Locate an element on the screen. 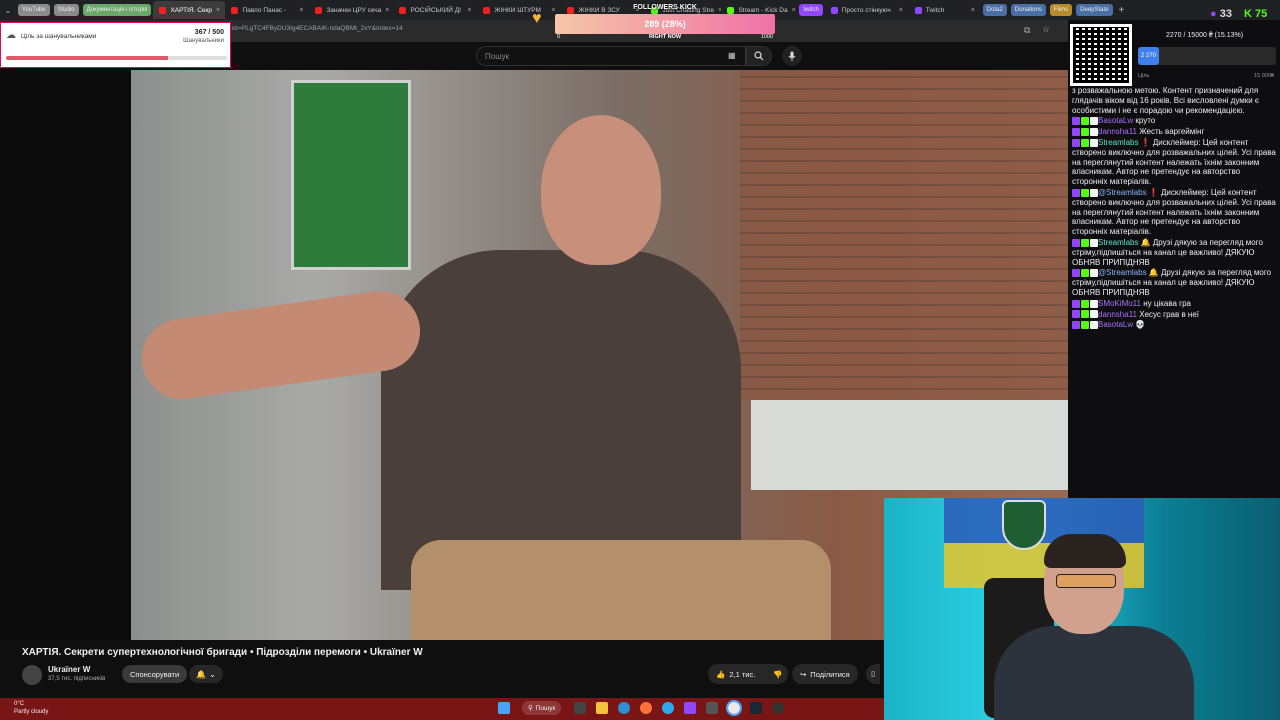  tab-list-menu-icon: ⌄ is located at coordinates (8, 10).